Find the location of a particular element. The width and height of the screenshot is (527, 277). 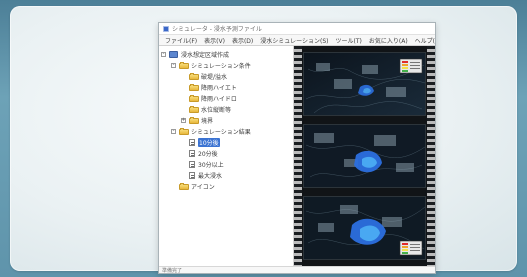

status-text: 準備完了 is located at coordinates (172, 270).